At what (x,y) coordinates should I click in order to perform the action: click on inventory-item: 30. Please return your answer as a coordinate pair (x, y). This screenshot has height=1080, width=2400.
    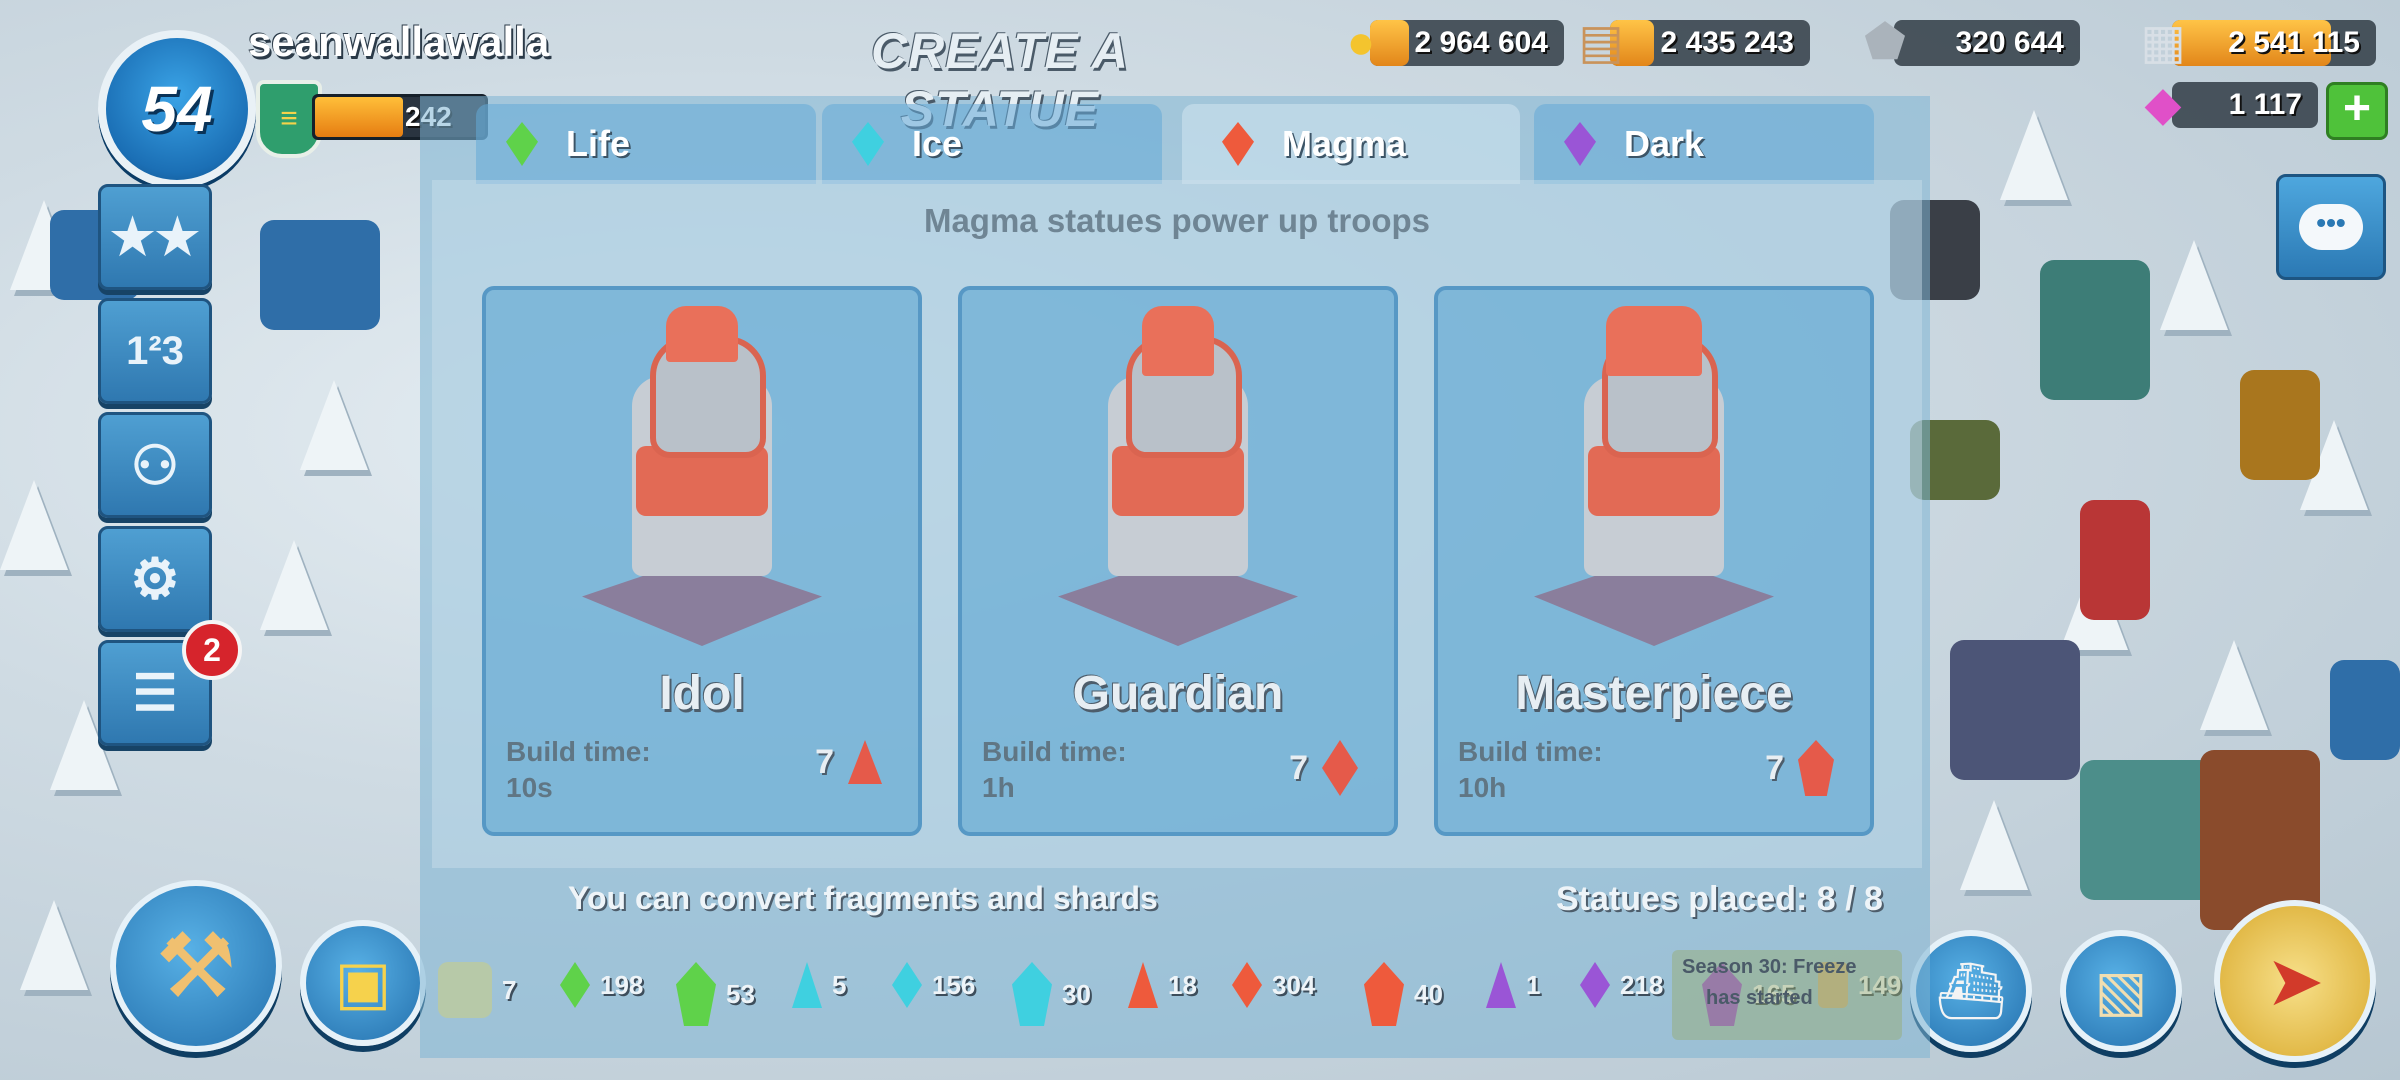
    Looking at the image, I should click on (1051, 994).